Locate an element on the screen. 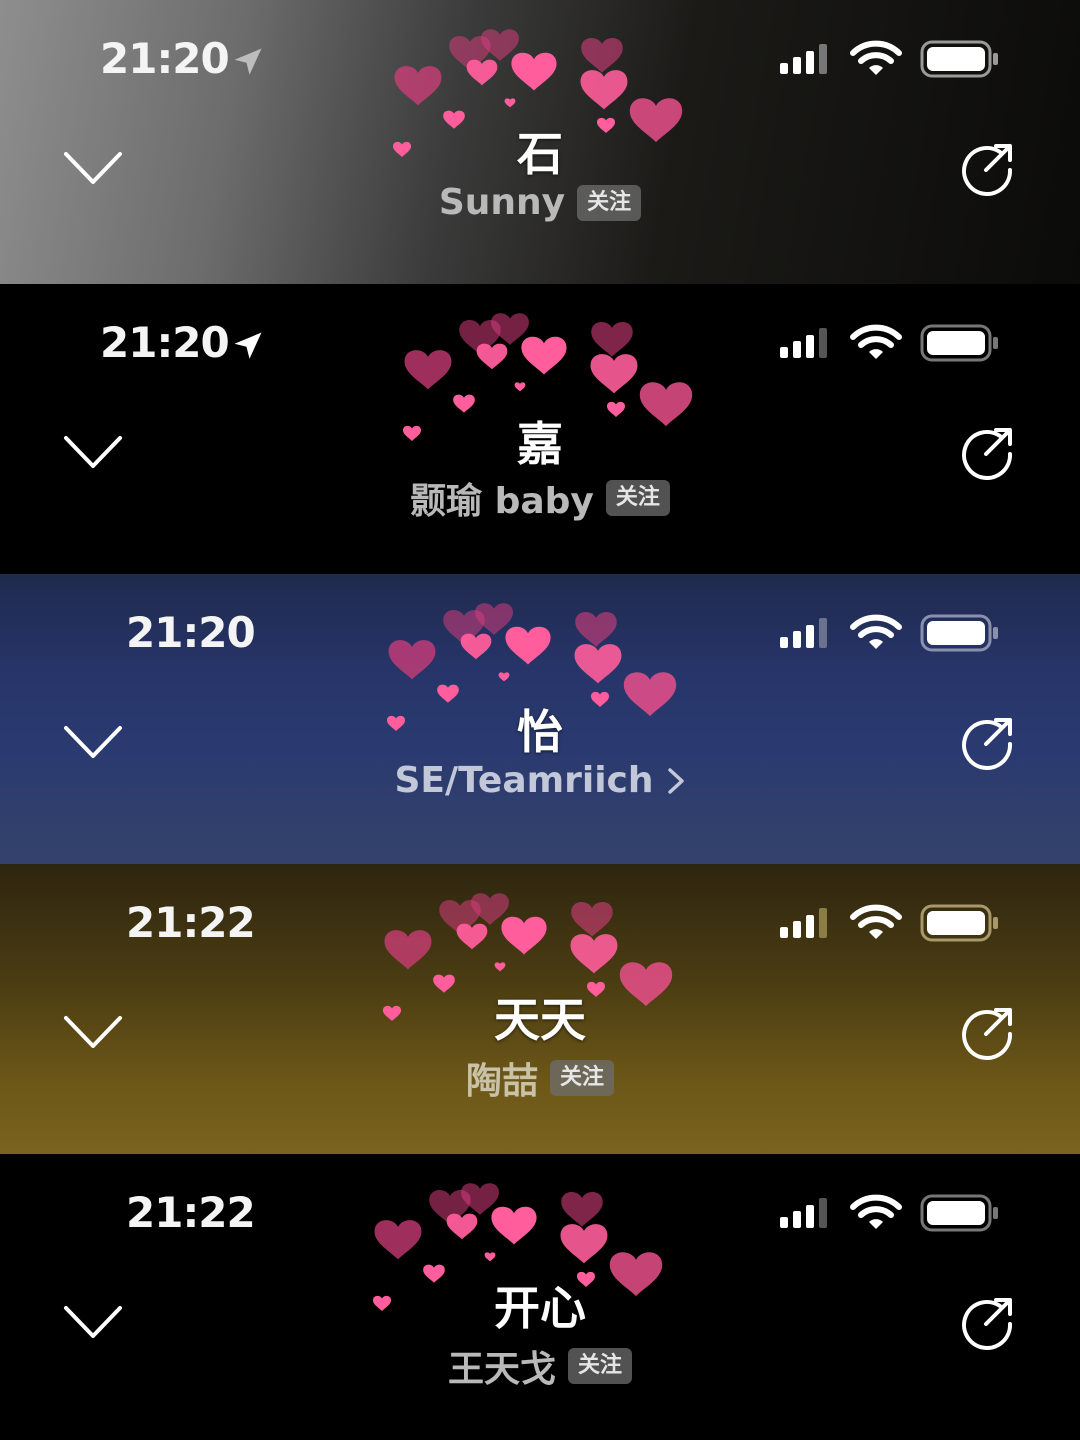 Image resolution: width=1080 pixels, height=1440 pixels. artist-row: 王天戈 关注 is located at coordinates (540, 1366).